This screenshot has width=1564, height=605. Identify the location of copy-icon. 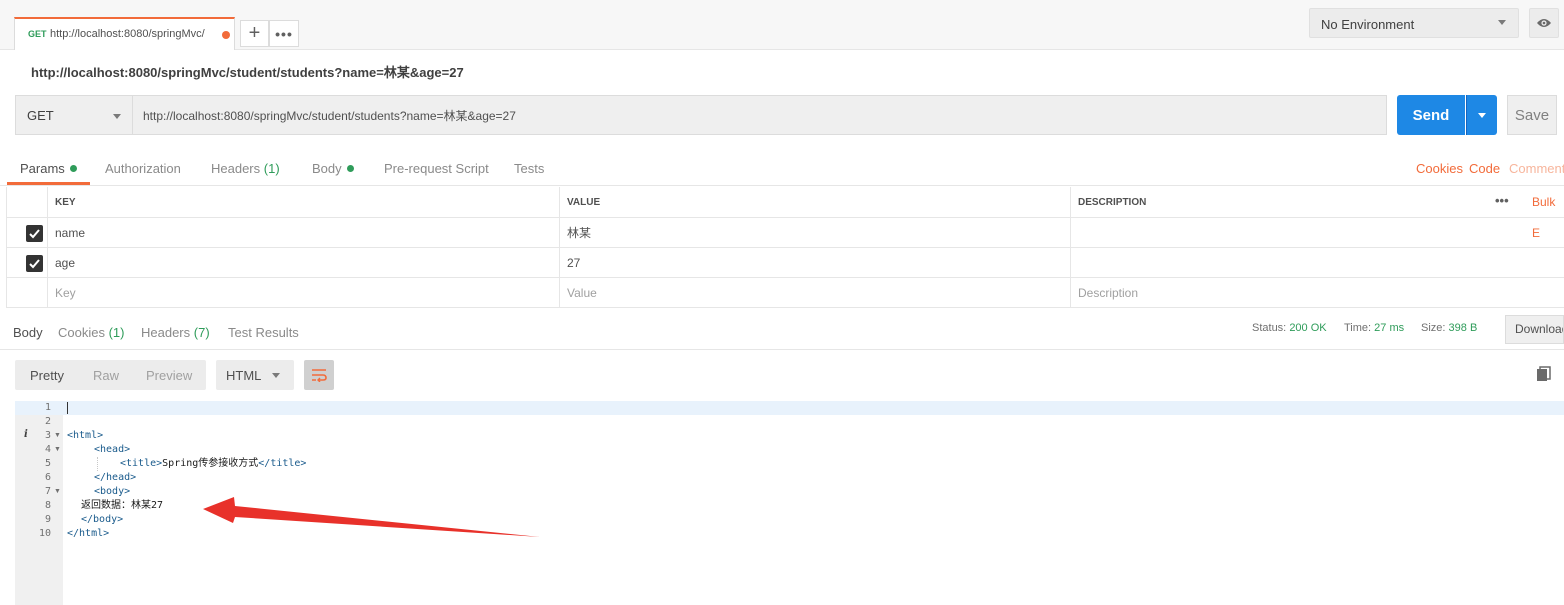
(1544, 375).